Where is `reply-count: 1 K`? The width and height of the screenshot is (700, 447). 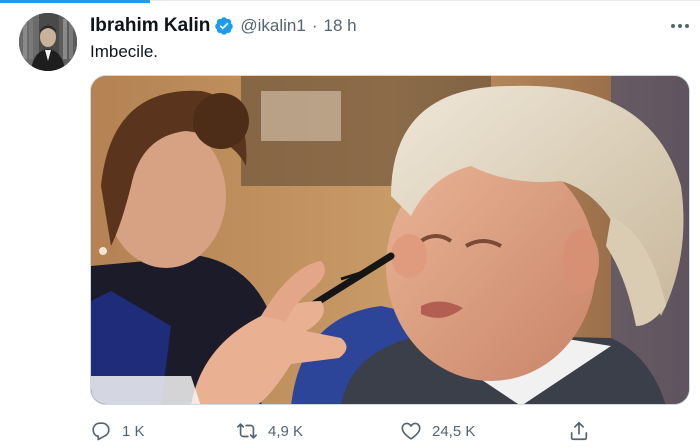
reply-count: 1 K is located at coordinates (133, 431).